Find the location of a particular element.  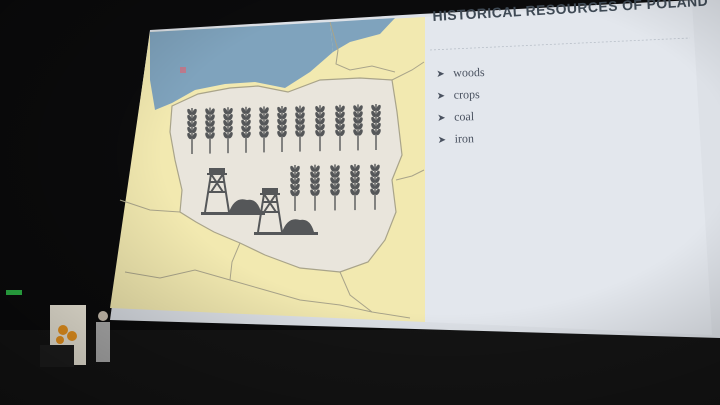

exit-sign is located at coordinates (14, 292).